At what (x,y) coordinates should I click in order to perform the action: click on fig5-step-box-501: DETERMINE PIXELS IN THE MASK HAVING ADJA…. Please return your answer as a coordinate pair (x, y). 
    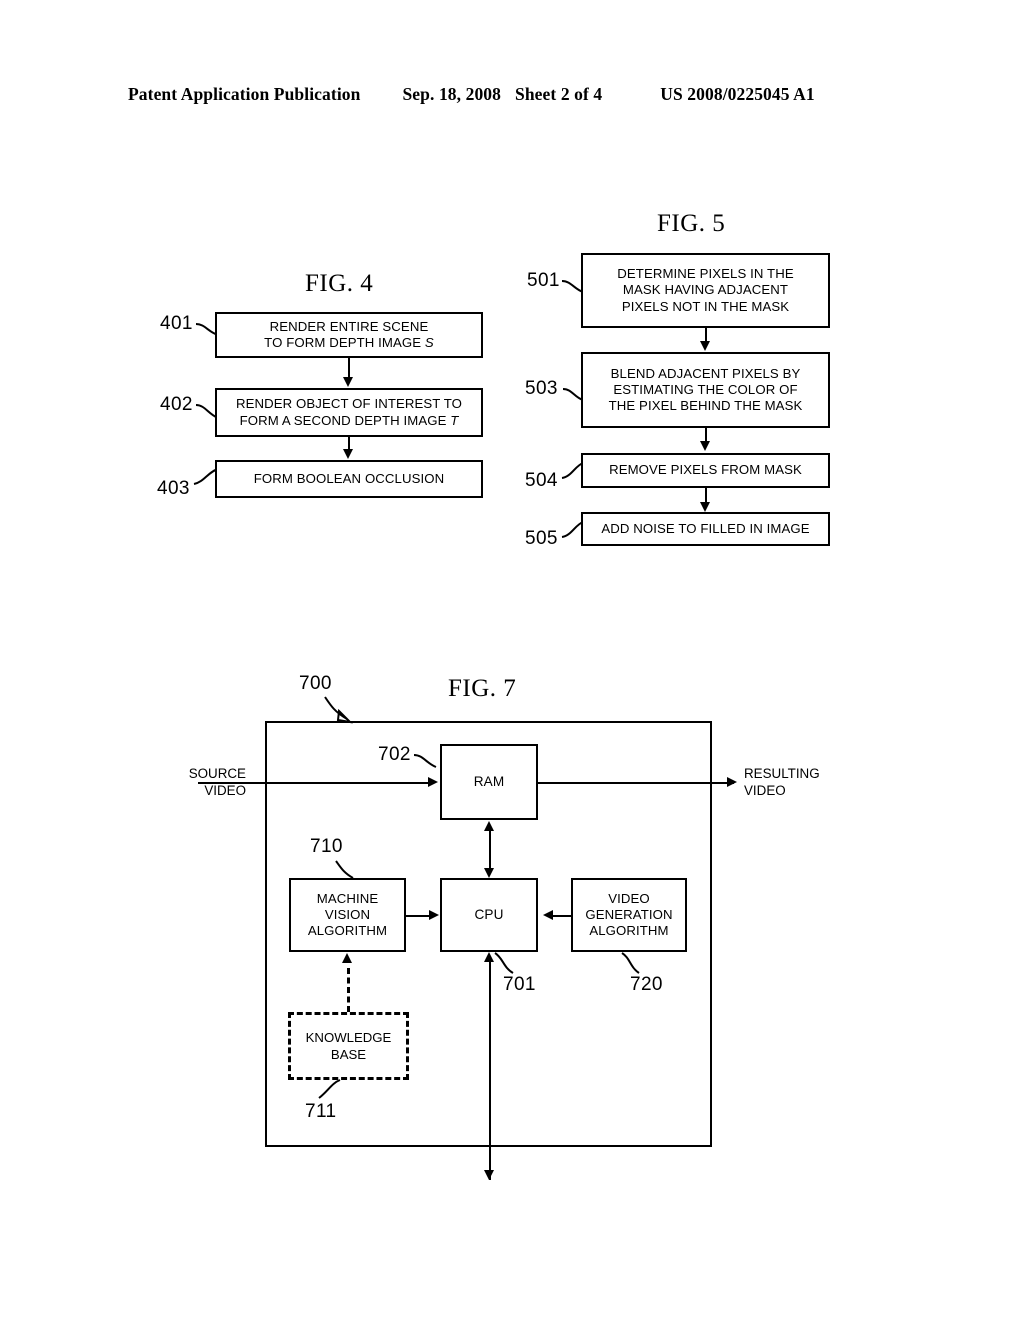
    Looking at the image, I should click on (705, 290).